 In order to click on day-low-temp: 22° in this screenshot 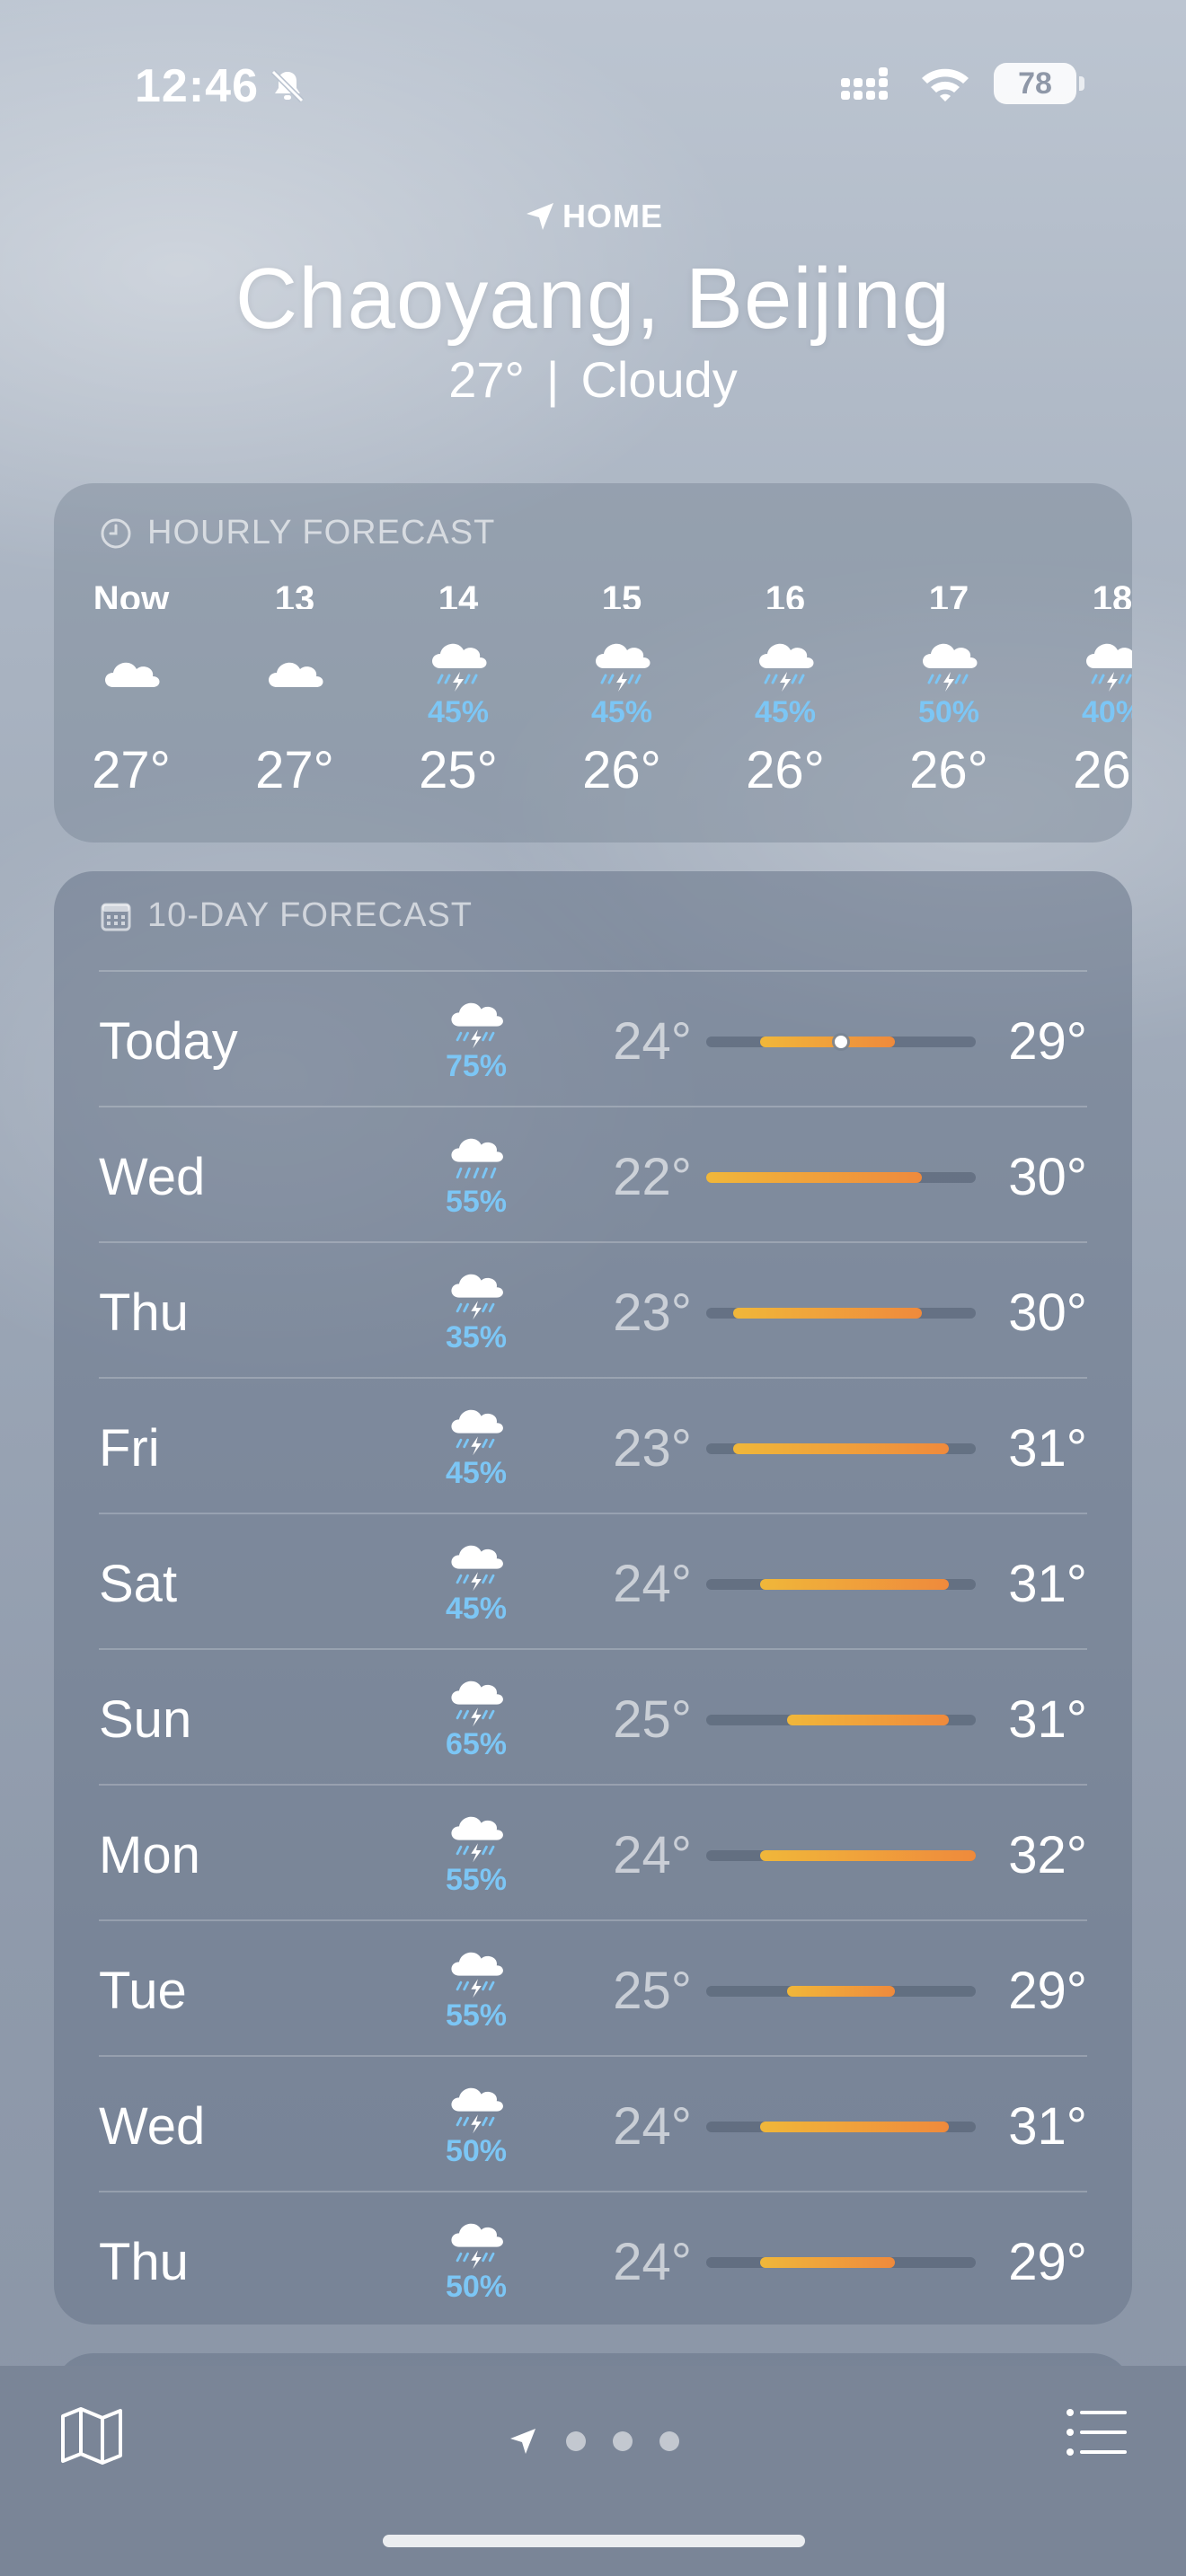, I will do `click(652, 1177)`.